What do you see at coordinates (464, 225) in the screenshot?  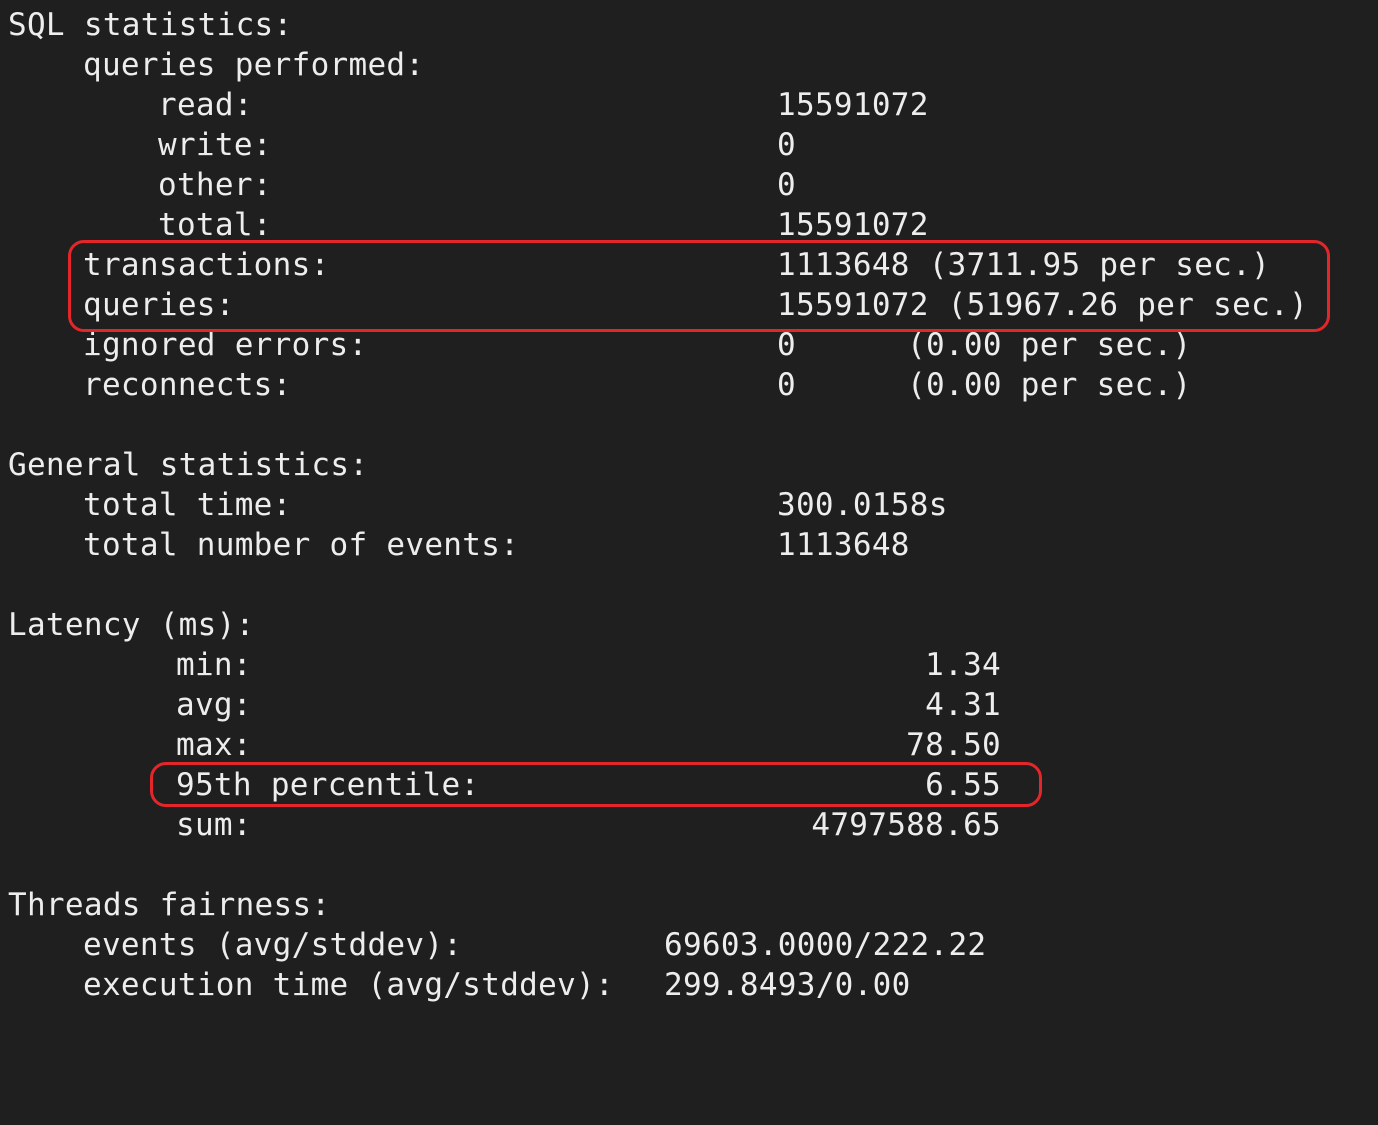 I see `total-row: total: 15591072` at bounding box center [464, 225].